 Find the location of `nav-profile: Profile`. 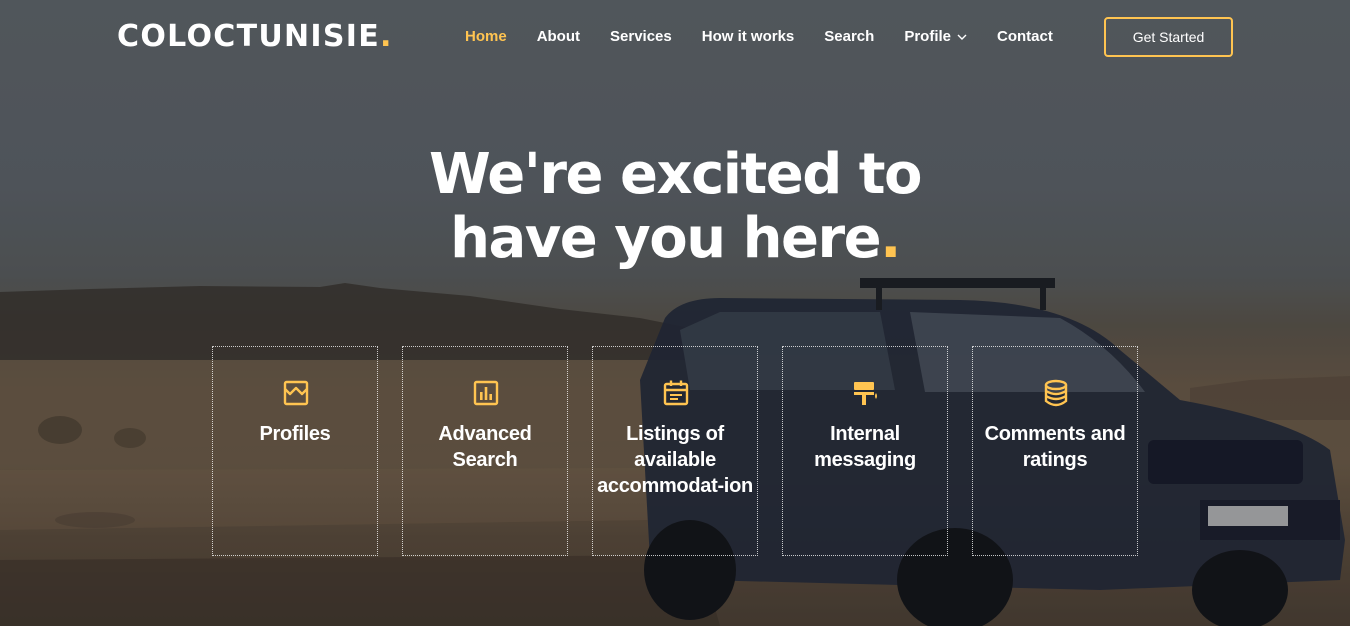

nav-profile: Profile is located at coordinates (935, 36).